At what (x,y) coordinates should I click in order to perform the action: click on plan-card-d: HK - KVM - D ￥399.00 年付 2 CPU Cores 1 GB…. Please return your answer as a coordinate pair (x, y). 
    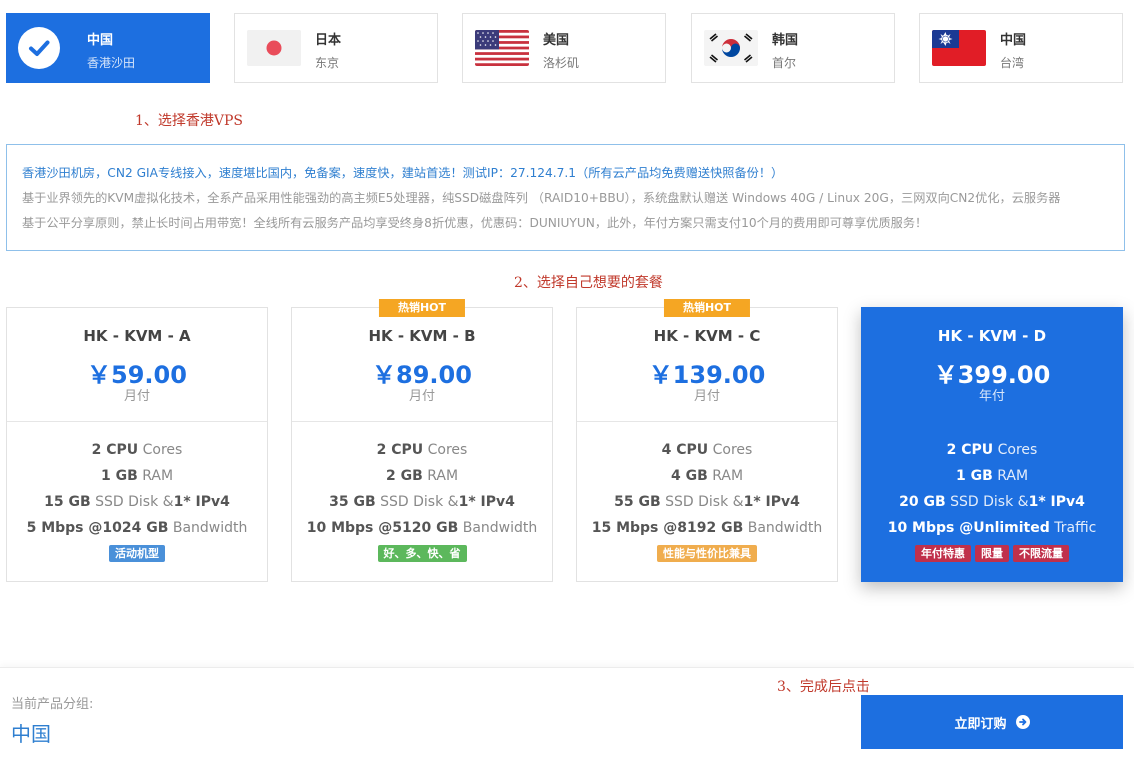
    Looking at the image, I should click on (992, 444).